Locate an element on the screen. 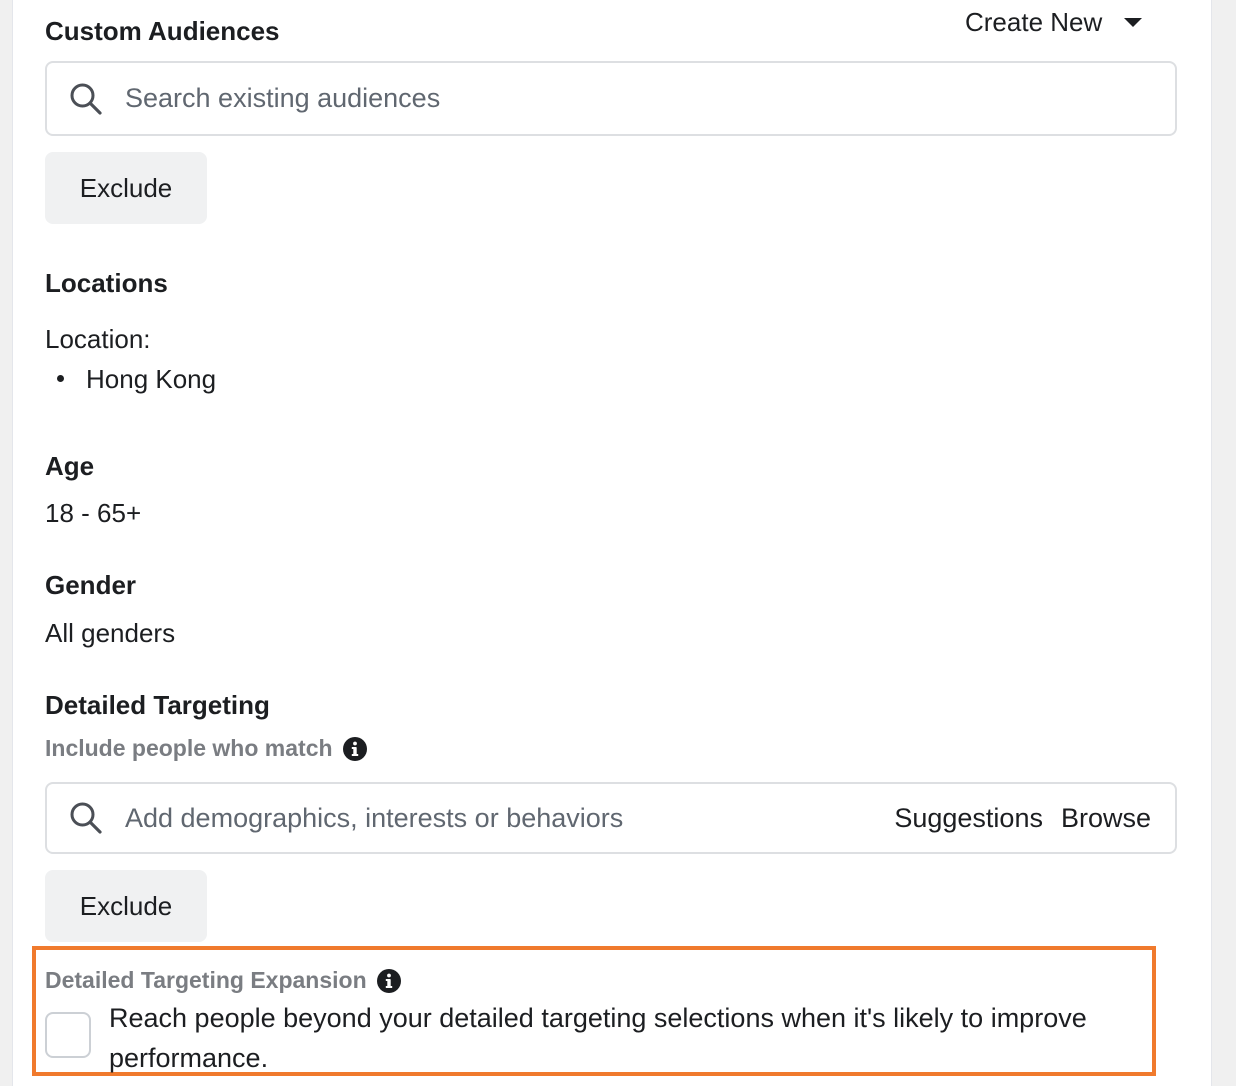 The height and width of the screenshot is (1086, 1236). custom-audiences-search-placeholder: Search existing audiences is located at coordinates (283, 98).